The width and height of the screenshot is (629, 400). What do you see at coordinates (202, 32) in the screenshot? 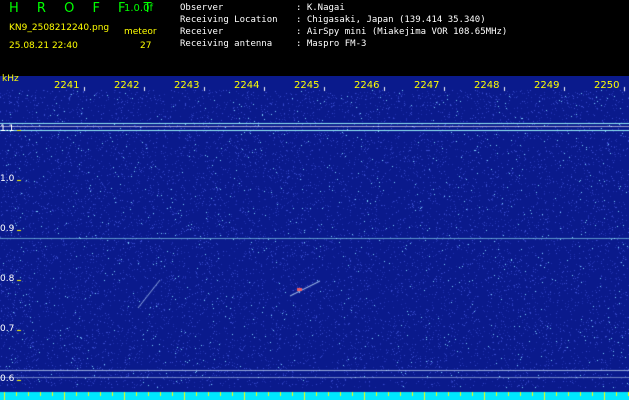
I see `info-key-receiver: Receiver` at bounding box center [202, 32].